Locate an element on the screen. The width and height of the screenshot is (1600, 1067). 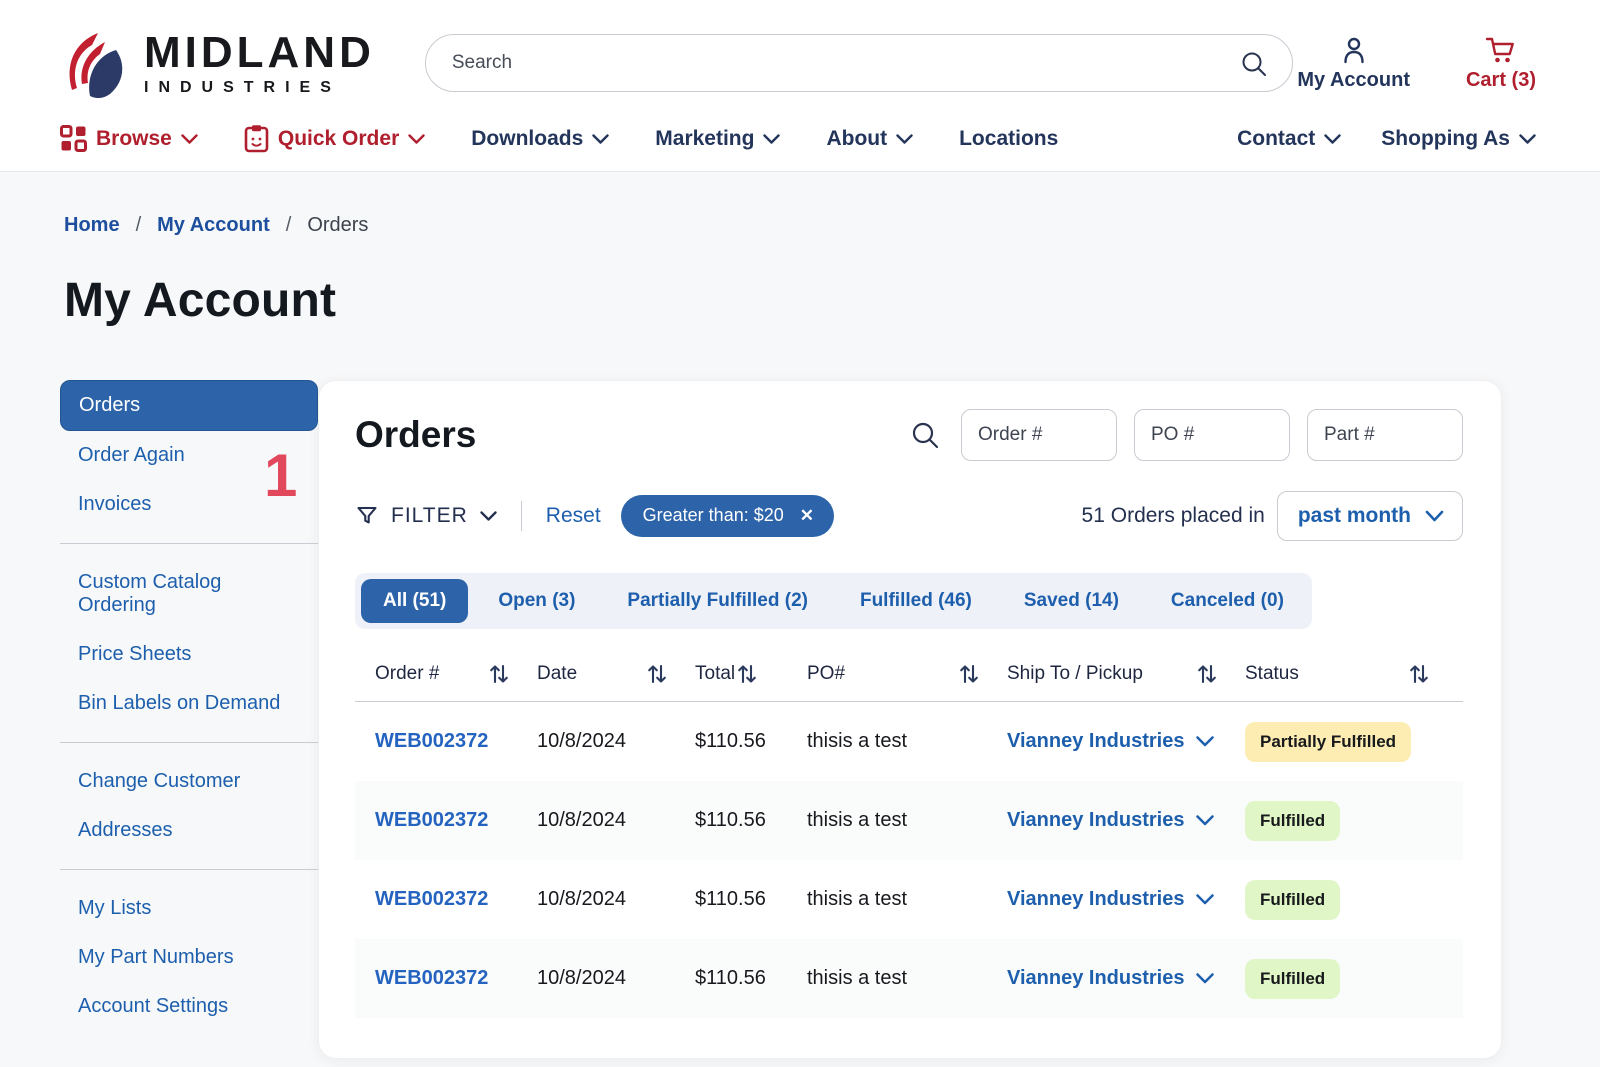
clipboard-icon is located at coordinates (256, 138).